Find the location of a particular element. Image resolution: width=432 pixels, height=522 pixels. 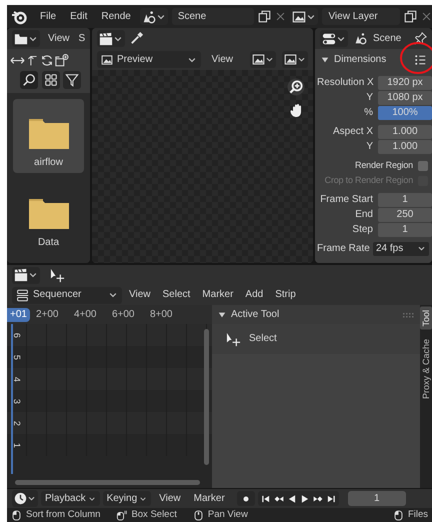

jump-start-icon is located at coordinates (265, 499).